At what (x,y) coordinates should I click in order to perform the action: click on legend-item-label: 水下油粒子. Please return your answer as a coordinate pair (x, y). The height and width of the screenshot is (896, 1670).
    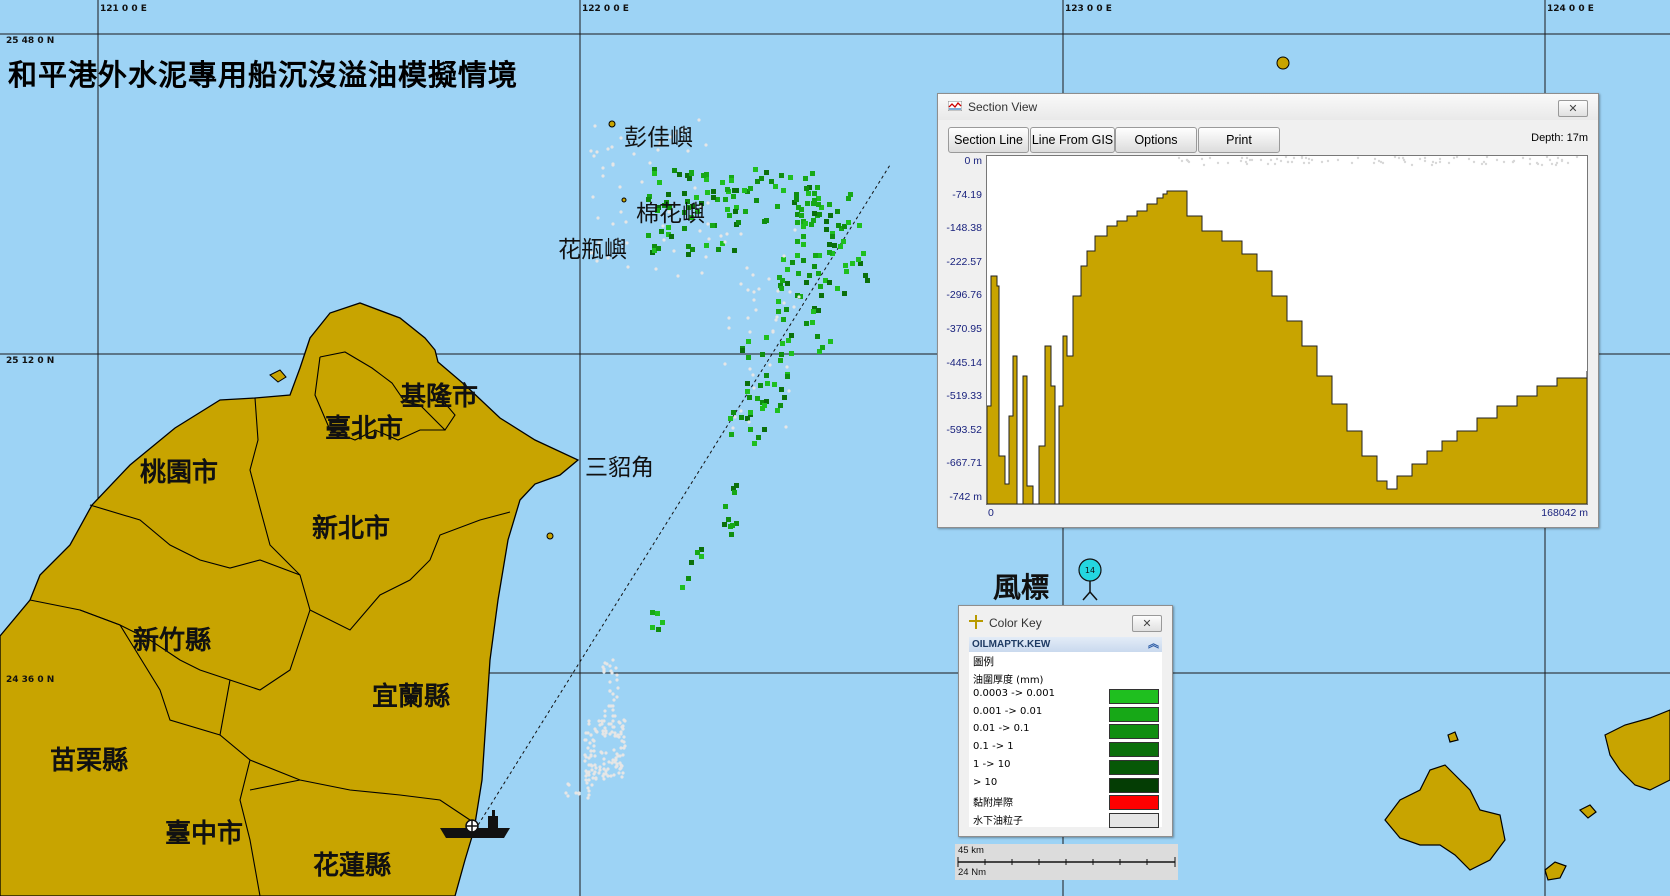
    Looking at the image, I should click on (998, 821).